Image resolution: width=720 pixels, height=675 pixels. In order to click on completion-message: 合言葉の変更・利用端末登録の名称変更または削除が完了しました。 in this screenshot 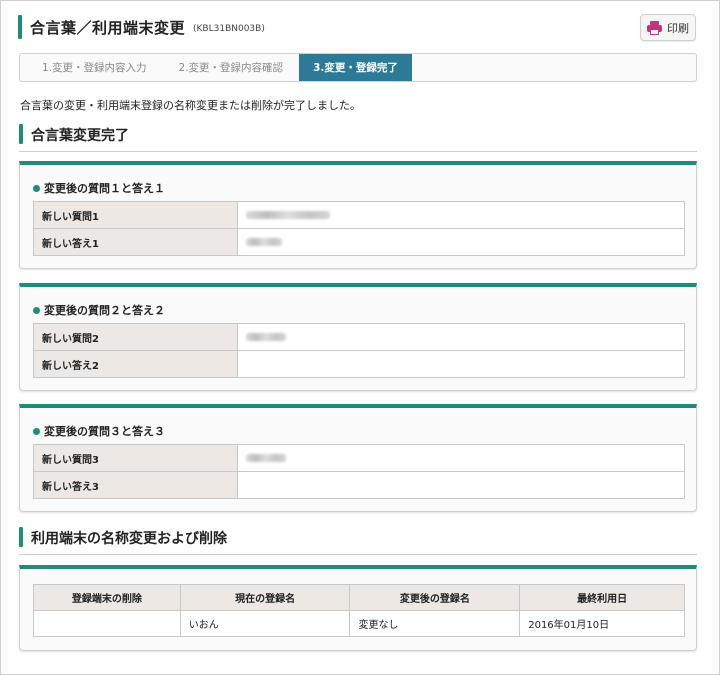, I will do `click(190, 105)`.